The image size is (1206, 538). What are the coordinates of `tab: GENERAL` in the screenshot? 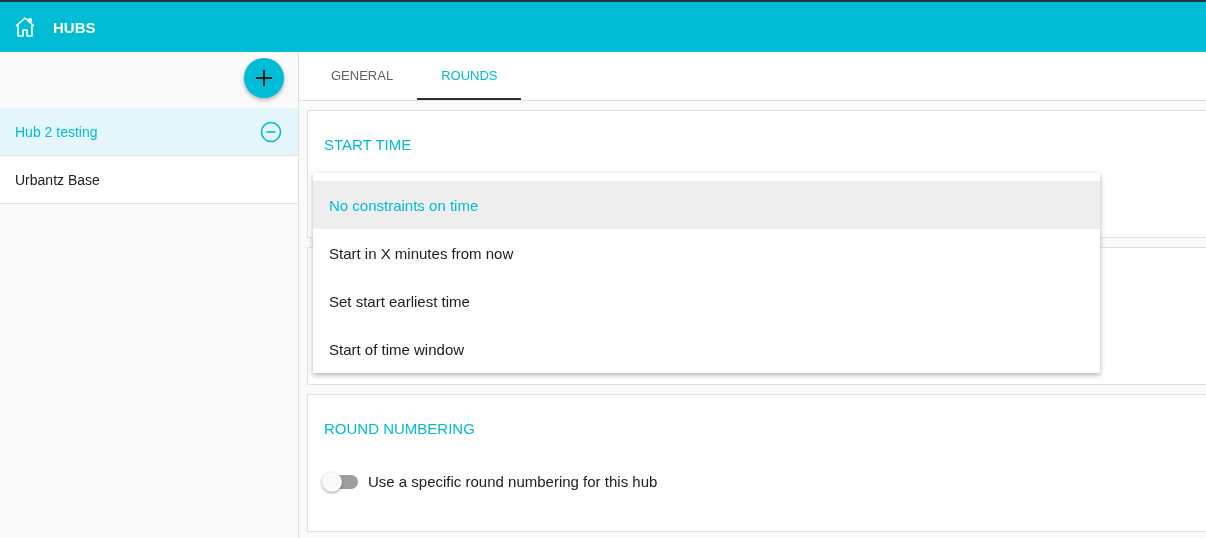 It's located at (362, 76).